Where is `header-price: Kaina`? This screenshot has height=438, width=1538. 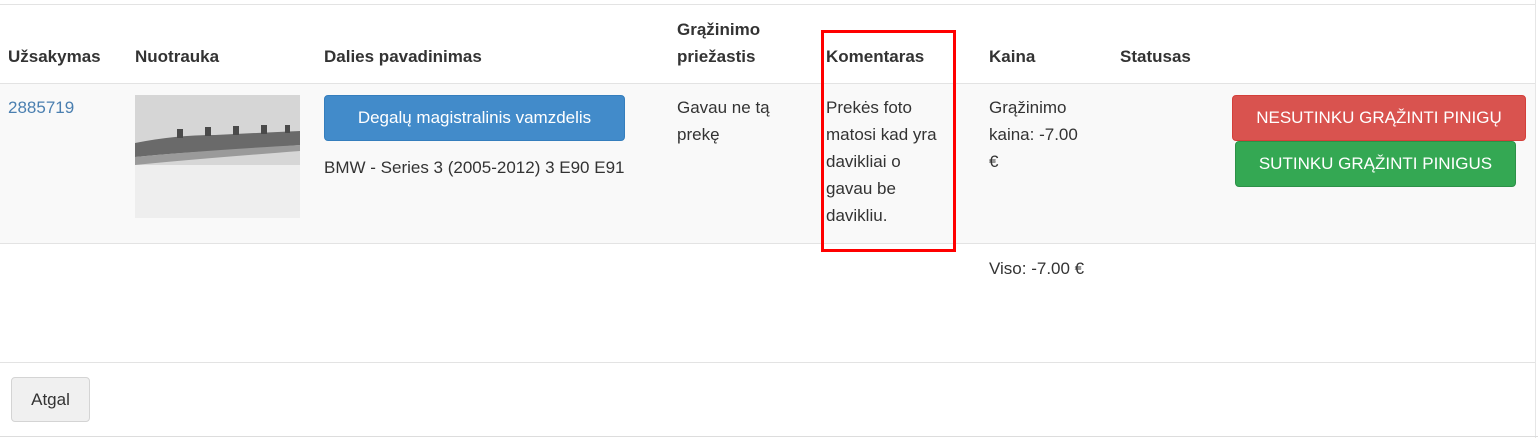
header-price: Kaina is located at coordinates (1012, 56).